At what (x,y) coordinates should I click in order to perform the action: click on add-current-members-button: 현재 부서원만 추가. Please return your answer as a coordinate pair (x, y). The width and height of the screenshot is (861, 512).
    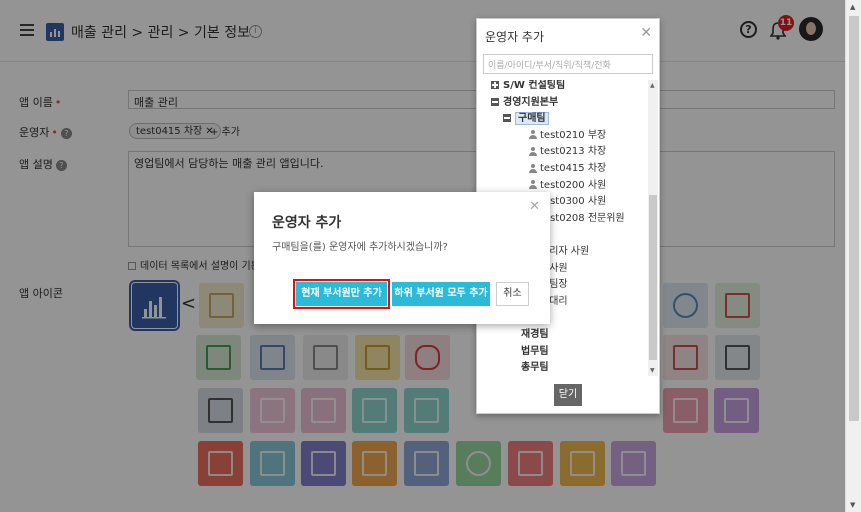
    Looking at the image, I should click on (341, 294).